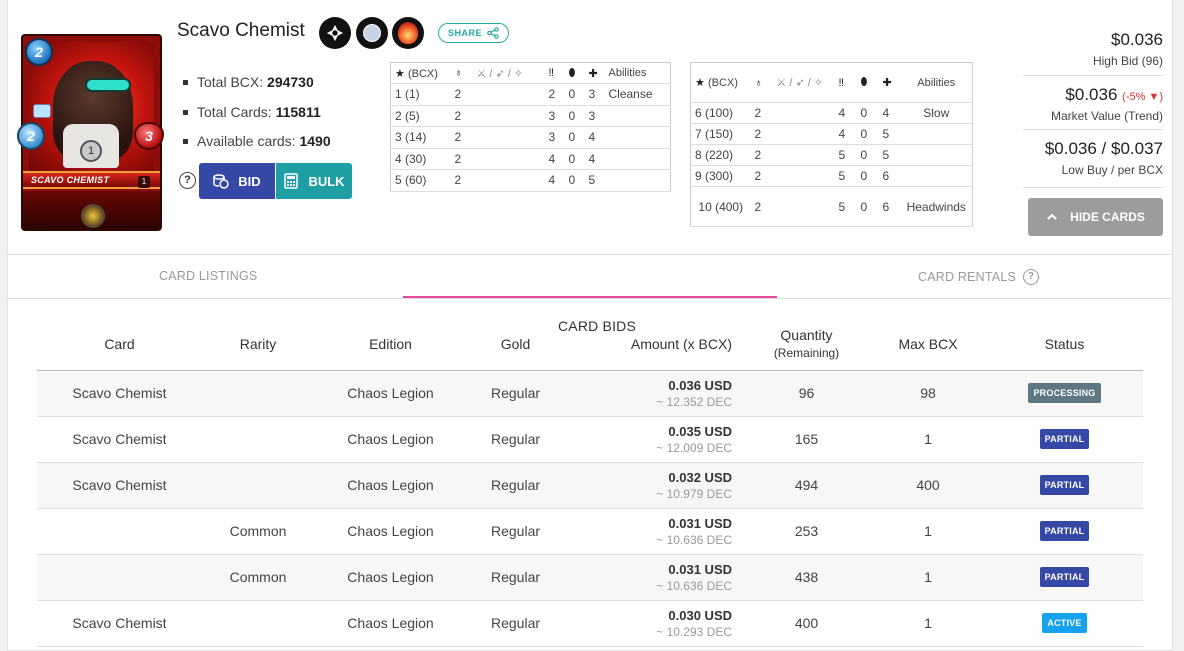  What do you see at coordinates (653, 344) in the screenshot?
I see `col-amount: Amount (x BCX)` at bounding box center [653, 344].